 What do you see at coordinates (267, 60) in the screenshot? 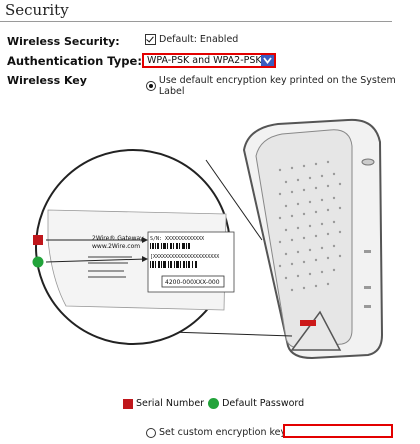
I see `chevron-down-icon` at bounding box center [267, 60].